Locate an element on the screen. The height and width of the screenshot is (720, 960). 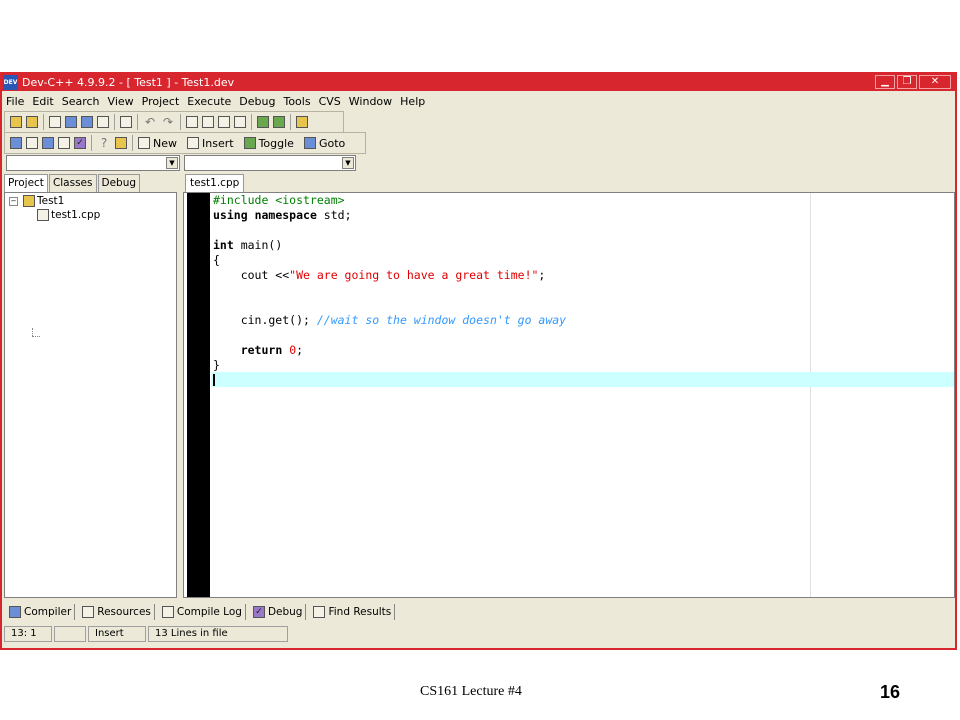
compiler-icon is located at coordinates (15, 612).